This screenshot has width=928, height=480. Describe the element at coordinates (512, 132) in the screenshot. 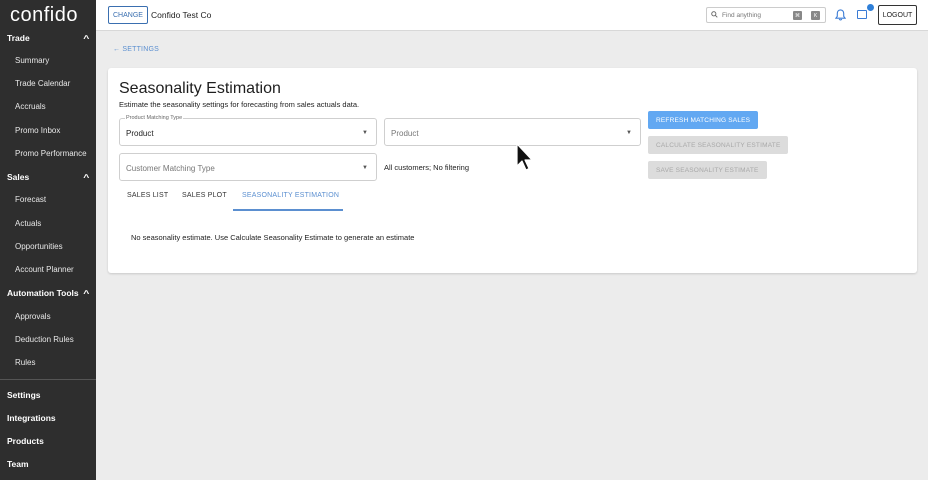

I see `product-select: Product ▼` at that location.